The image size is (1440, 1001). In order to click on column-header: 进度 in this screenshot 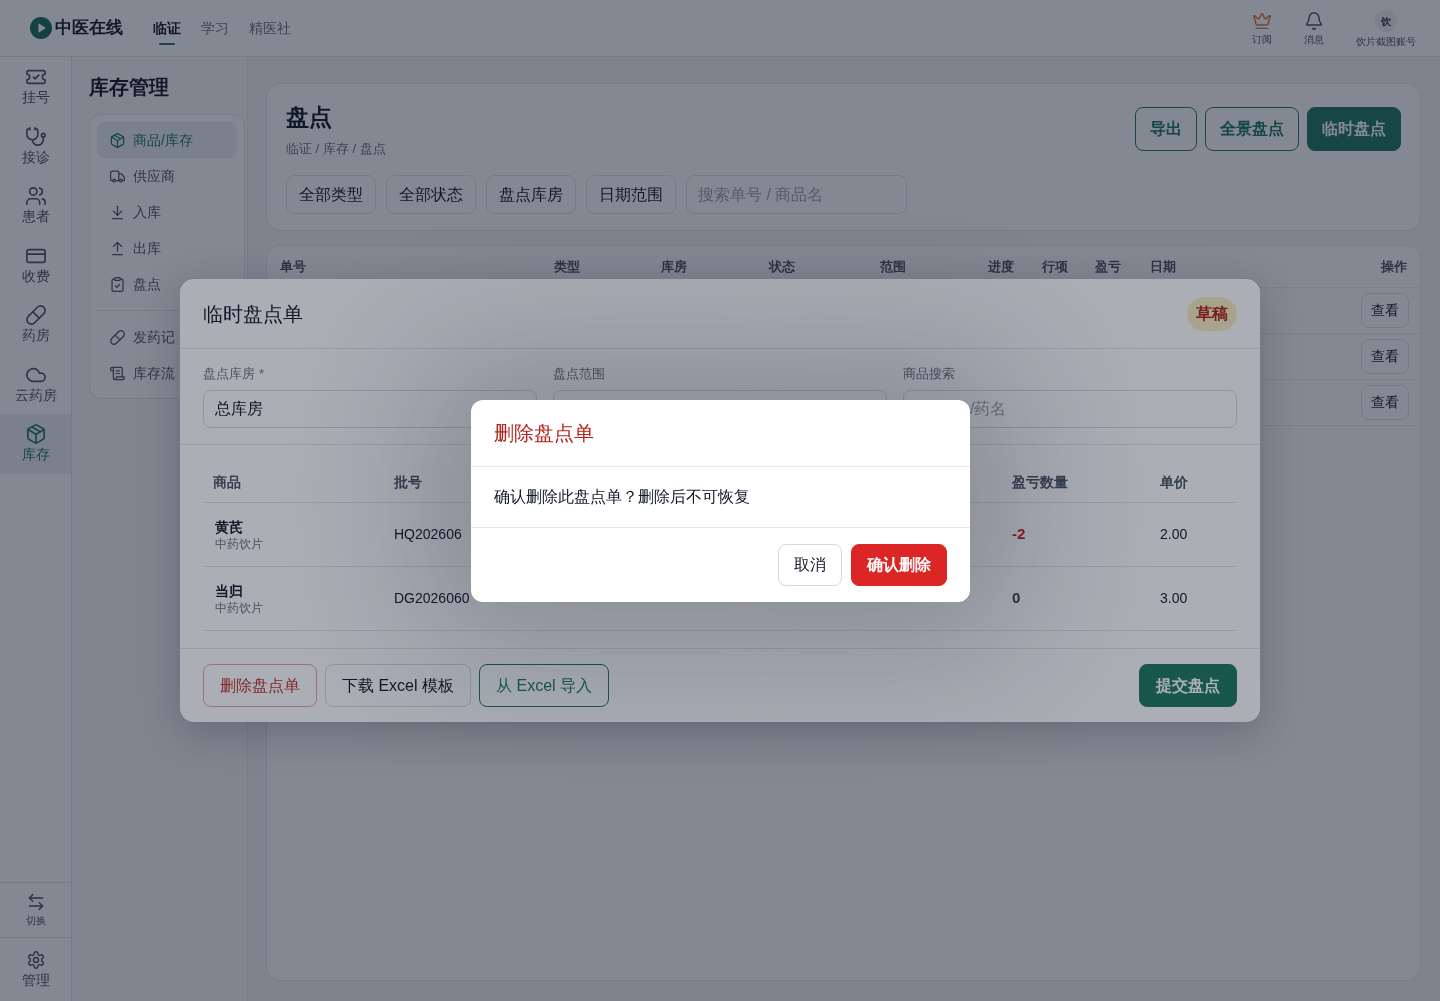, I will do `click(1001, 266)`.